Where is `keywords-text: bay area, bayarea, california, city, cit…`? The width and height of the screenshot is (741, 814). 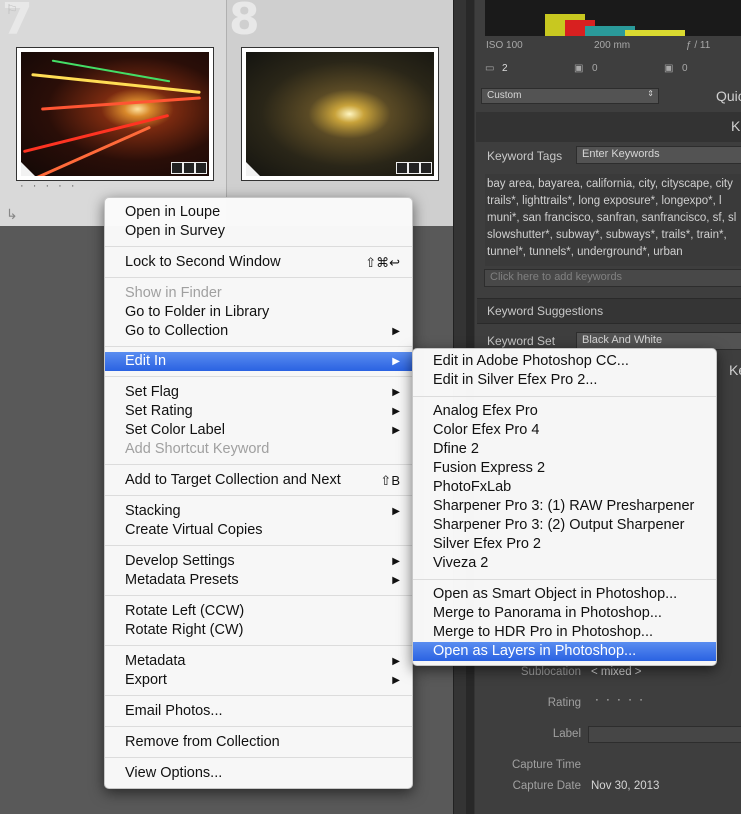
keywords-text: bay area, bayarea, california, city, cit… is located at coordinates (613, 220).